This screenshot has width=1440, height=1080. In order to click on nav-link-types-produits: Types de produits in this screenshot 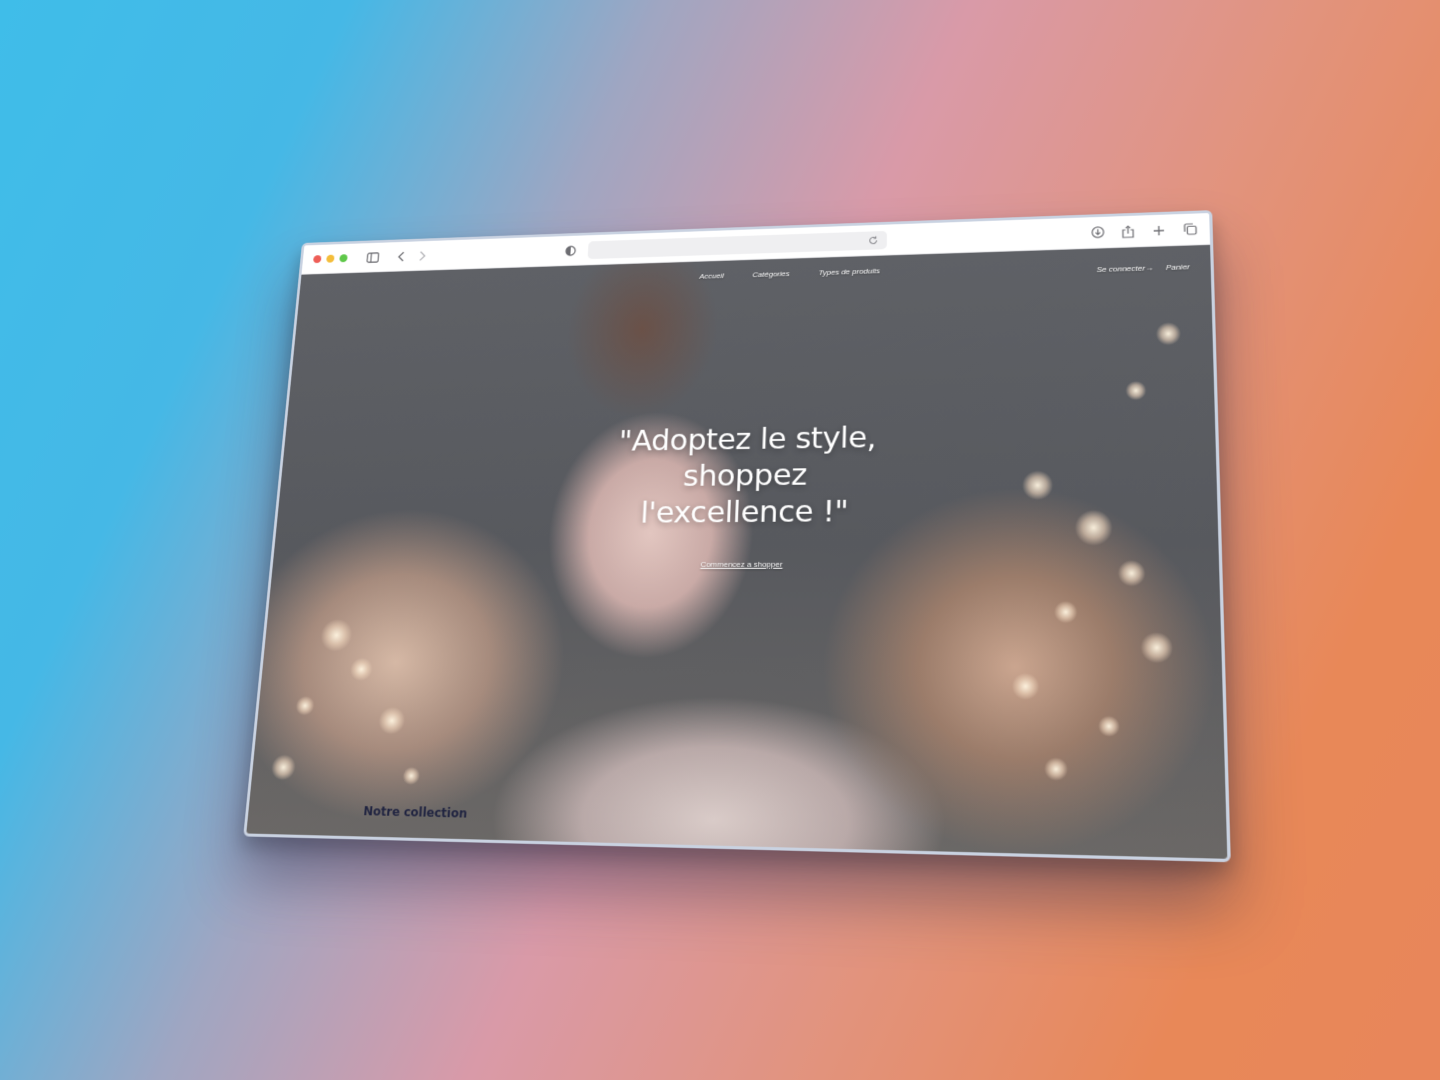, I will do `click(849, 272)`.